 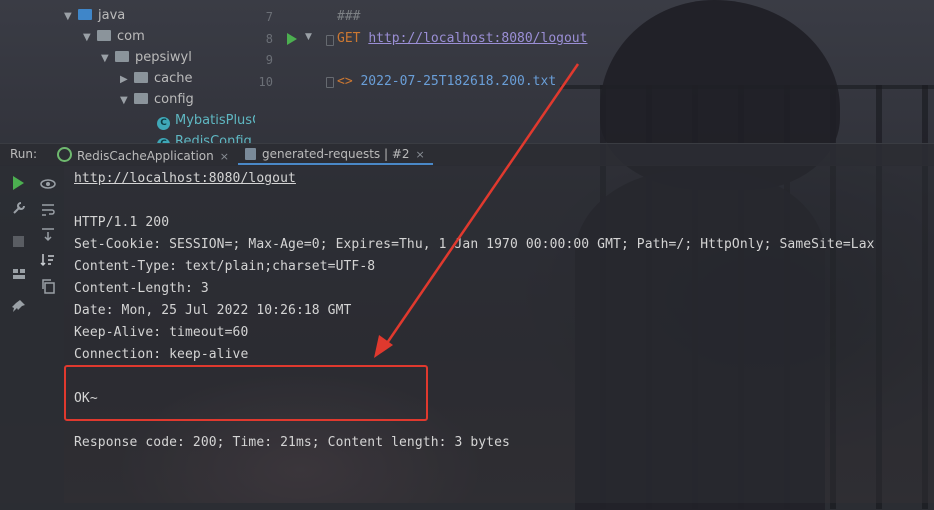 What do you see at coordinates (85, 14) in the screenshot?
I see `source-folder-icon` at bounding box center [85, 14].